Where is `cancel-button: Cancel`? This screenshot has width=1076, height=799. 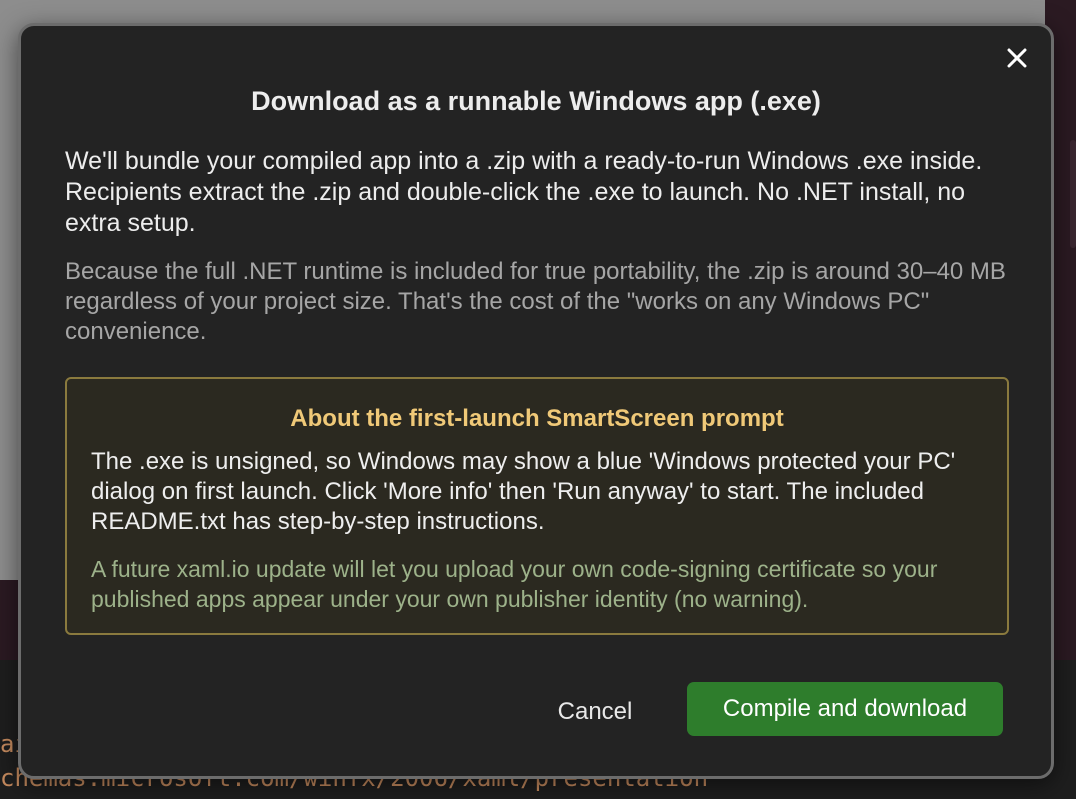
cancel-button: Cancel is located at coordinates (595, 712).